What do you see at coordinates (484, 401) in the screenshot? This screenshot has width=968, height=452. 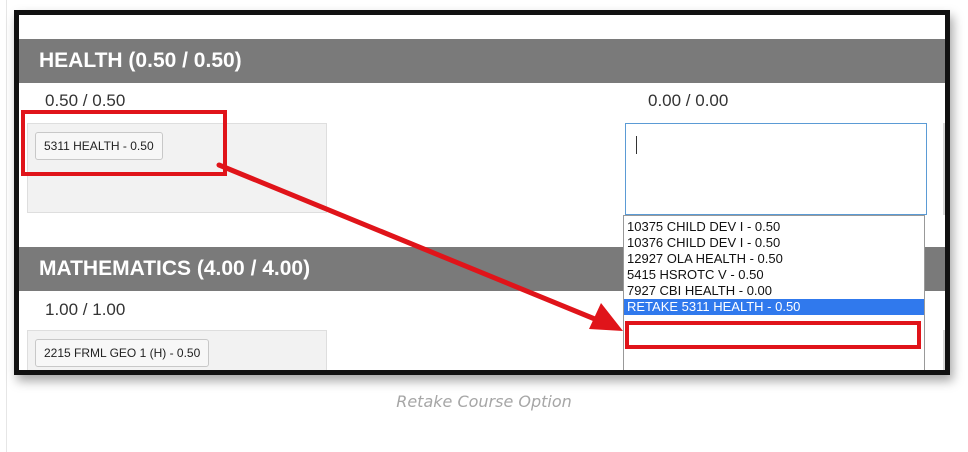 I see `figure-caption: Retake Course Option` at bounding box center [484, 401].